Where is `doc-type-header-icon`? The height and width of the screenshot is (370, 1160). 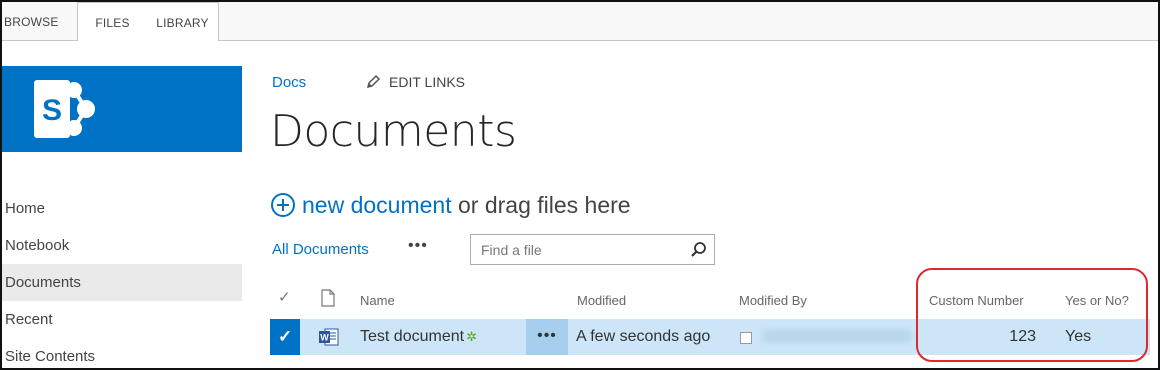 doc-type-header-icon is located at coordinates (328, 299).